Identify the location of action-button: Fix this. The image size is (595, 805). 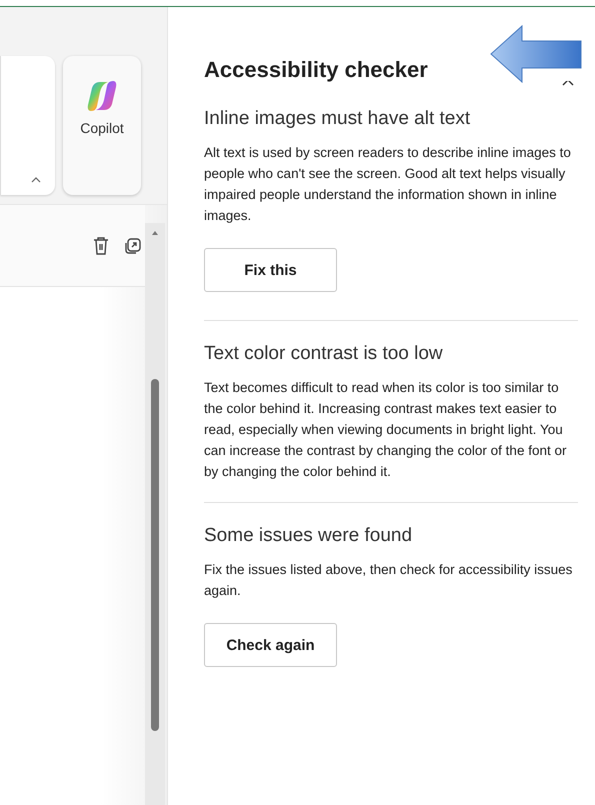
(270, 270).